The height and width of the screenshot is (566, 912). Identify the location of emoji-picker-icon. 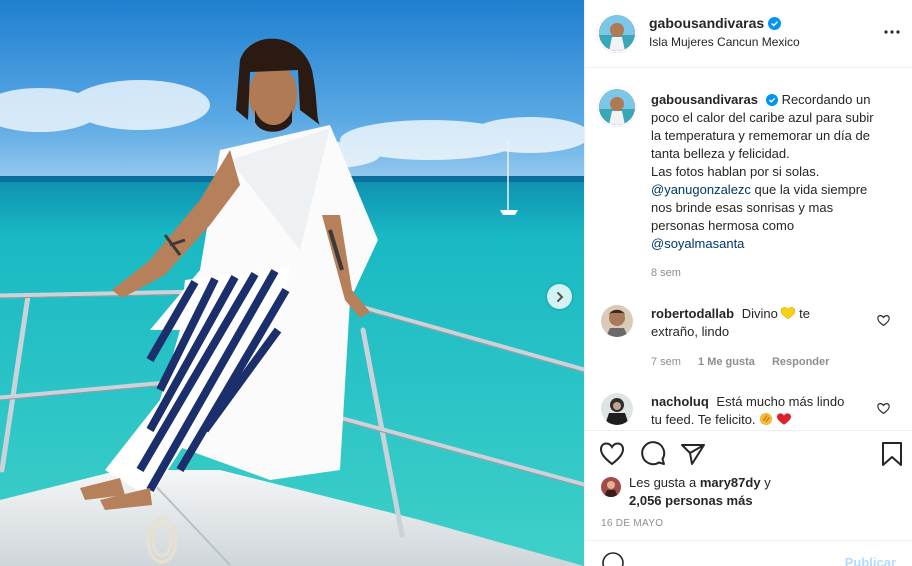
(613, 558).